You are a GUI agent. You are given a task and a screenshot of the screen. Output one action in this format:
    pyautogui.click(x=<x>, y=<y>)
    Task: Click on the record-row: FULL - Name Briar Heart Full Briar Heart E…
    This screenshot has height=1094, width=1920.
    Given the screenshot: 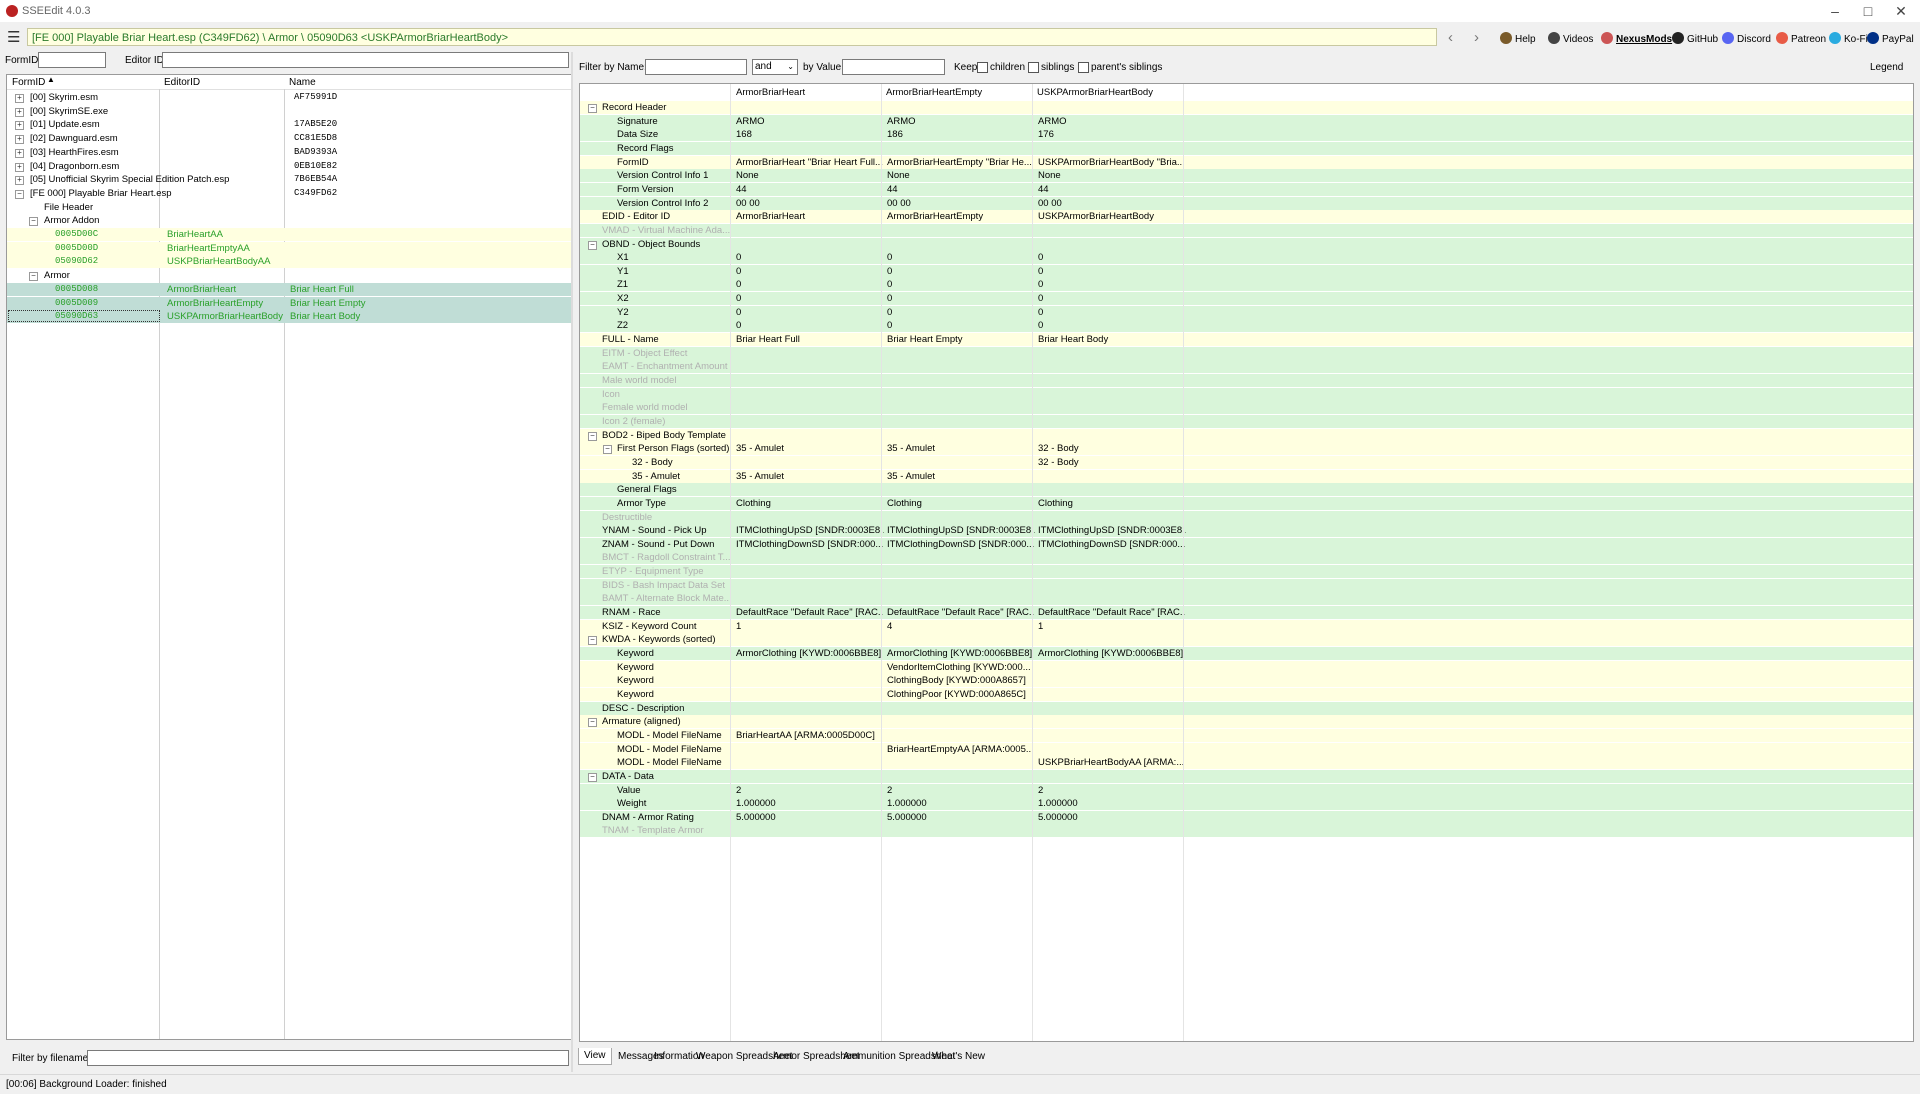 What is the action you would take?
    pyautogui.click(x=1246, y=340)
    